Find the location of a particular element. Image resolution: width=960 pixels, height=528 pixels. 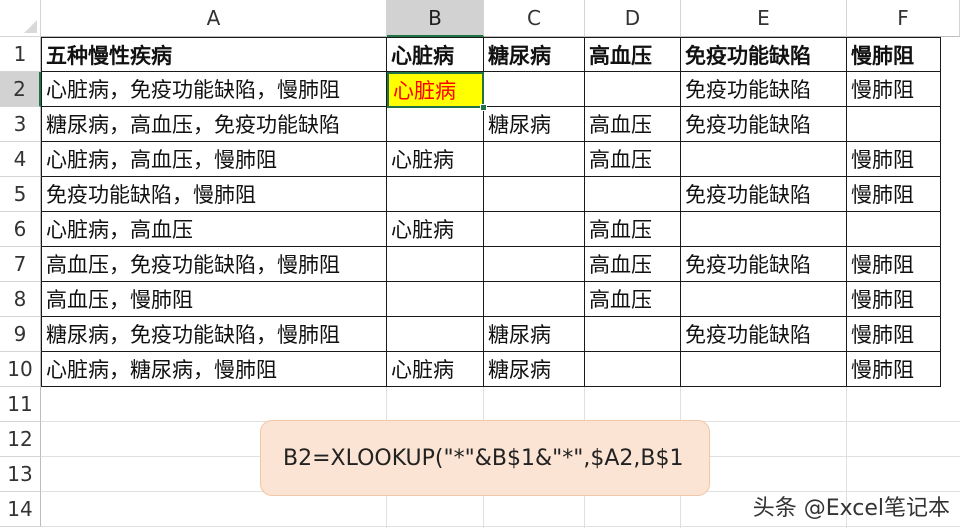

row-header-6: 6 is located at coordinates (20, 229).